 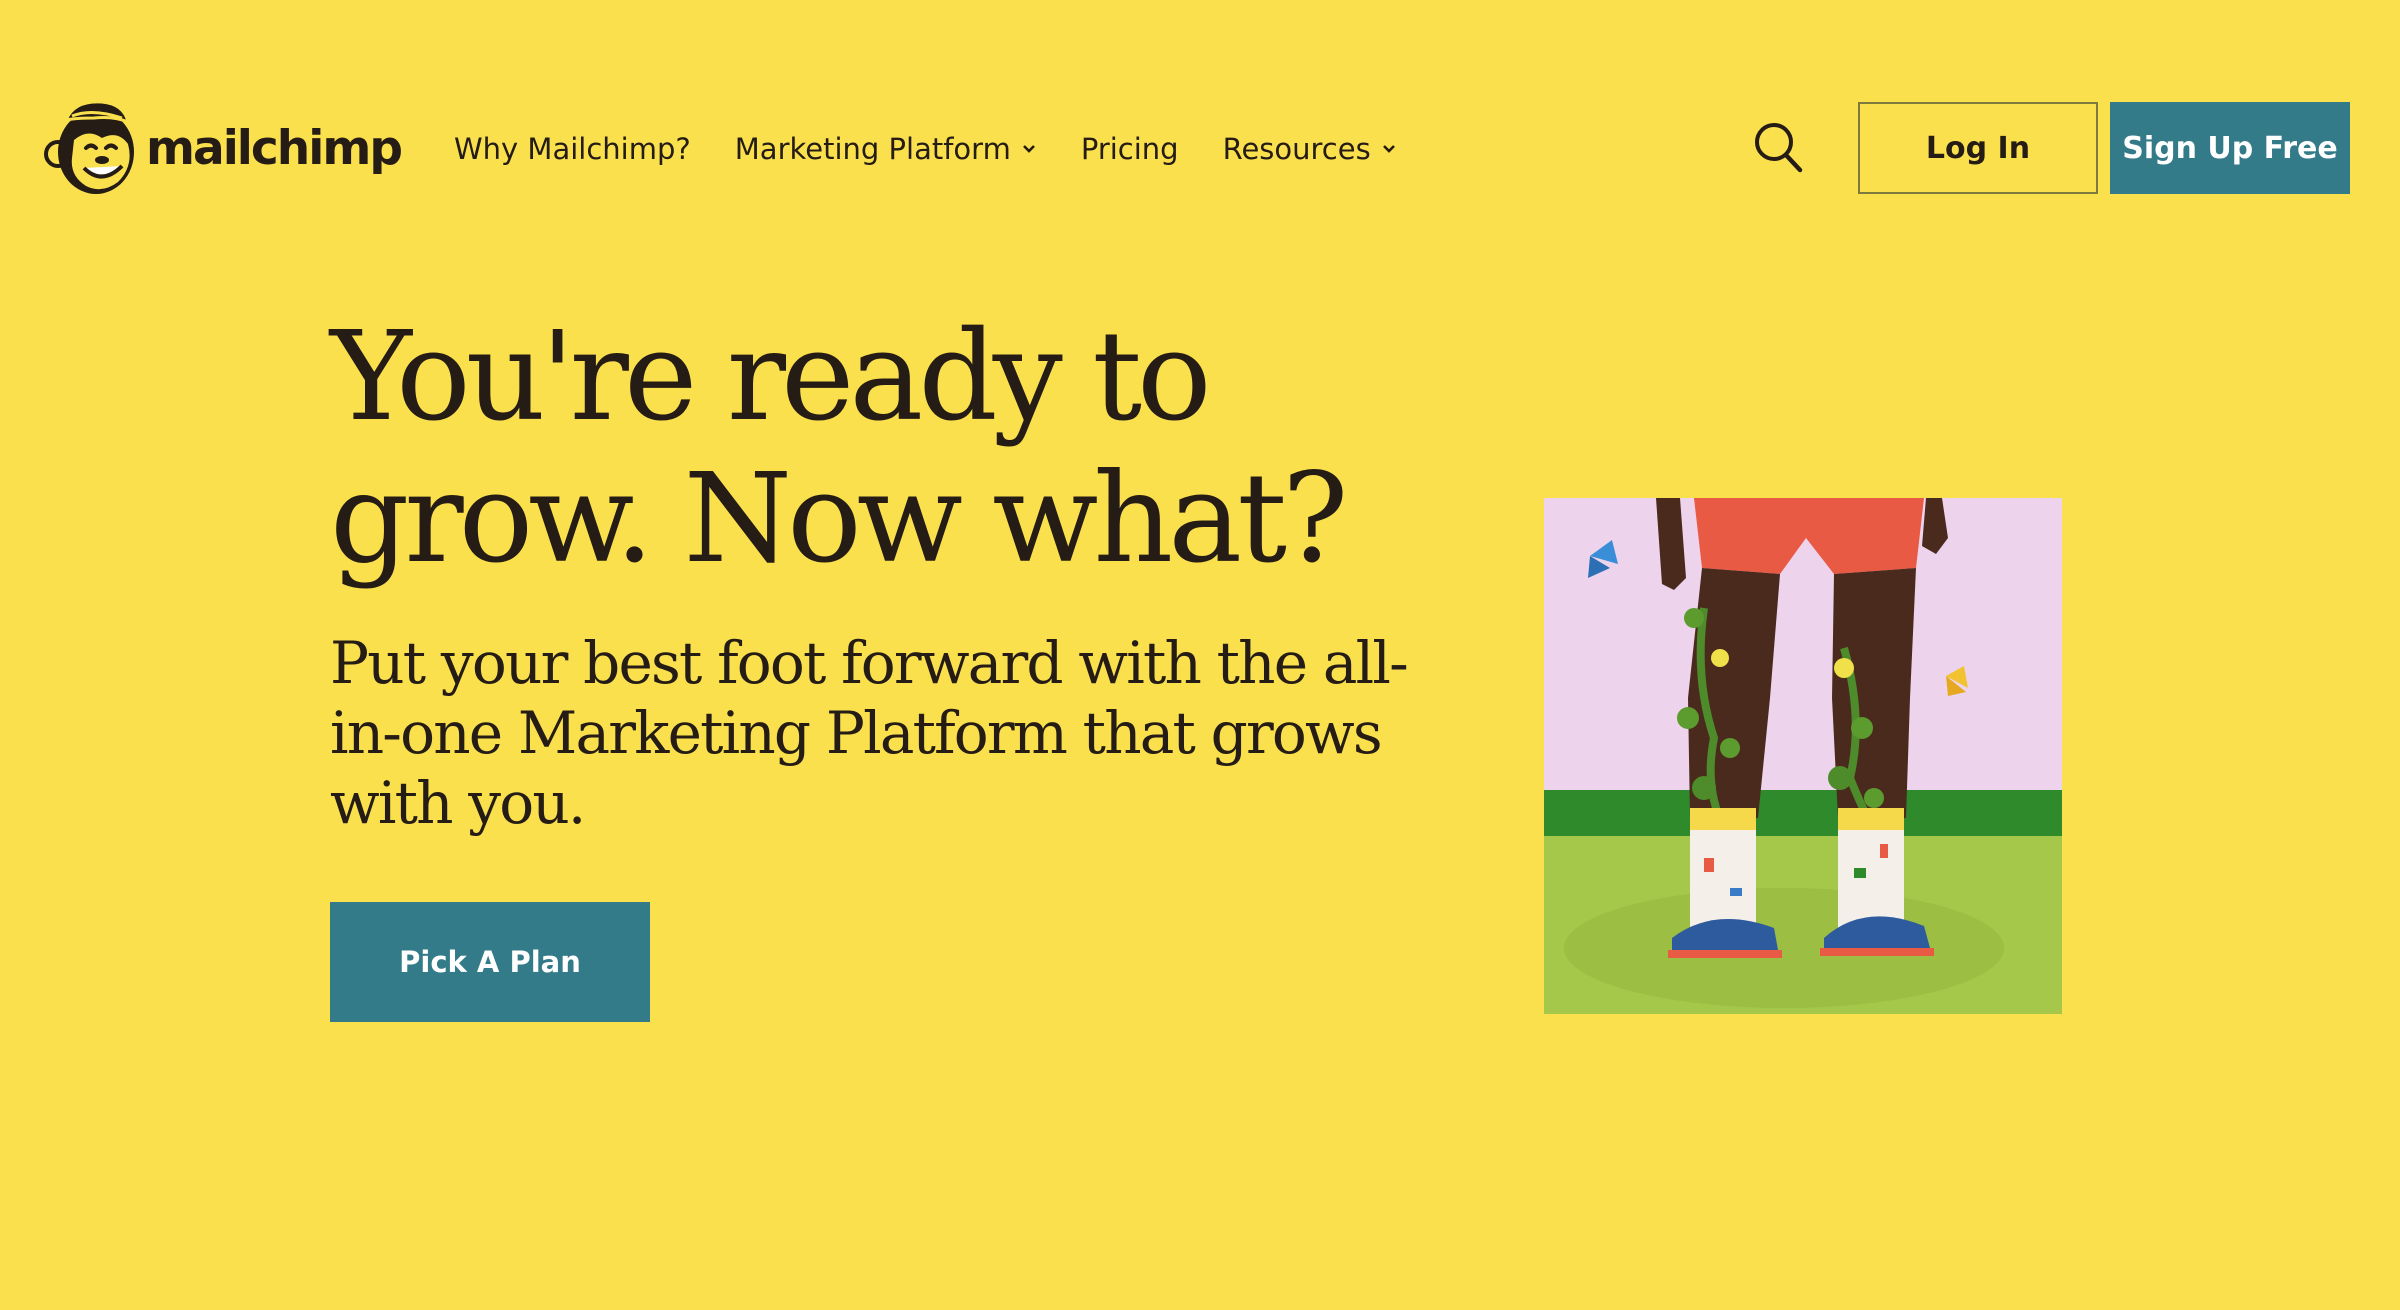 I want to click on pick-a-plan-button: Pick A Plan, so click(x=490, y=962).